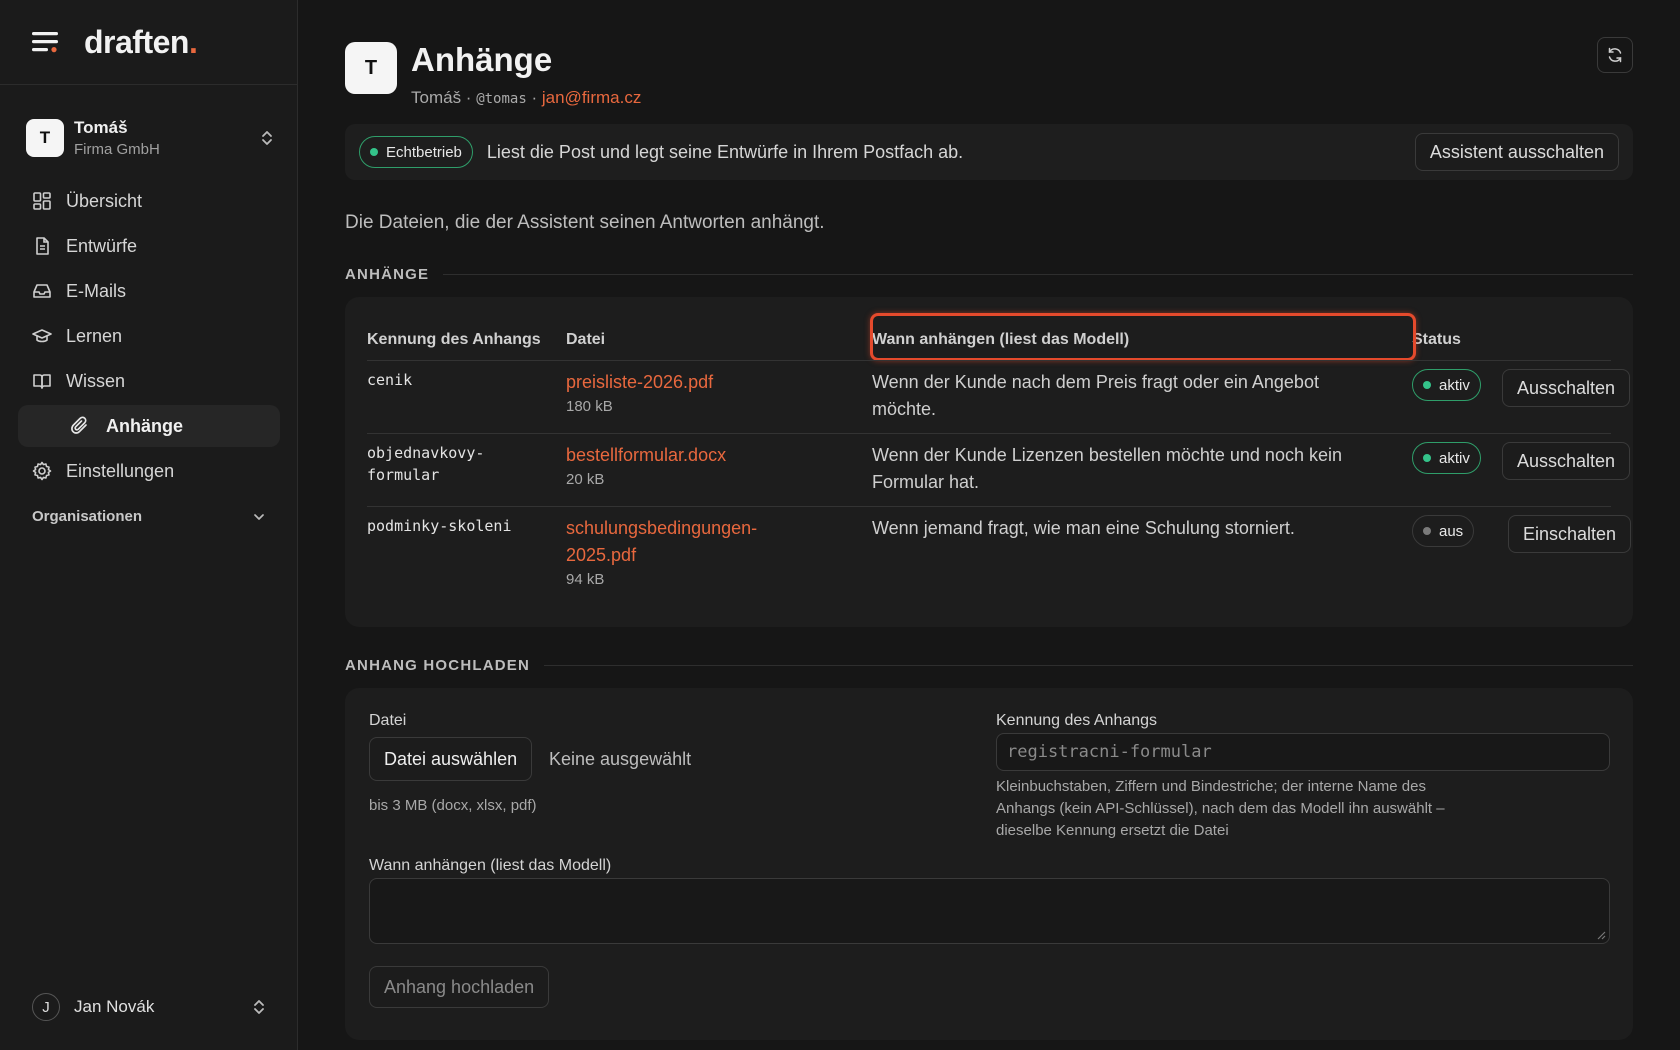 This screenshot has width=1680, height=1050. What do you see at coordinates (101, 127) in the screenshot?
I see `account-name: Tomáš` at bounding box center [101, 127].